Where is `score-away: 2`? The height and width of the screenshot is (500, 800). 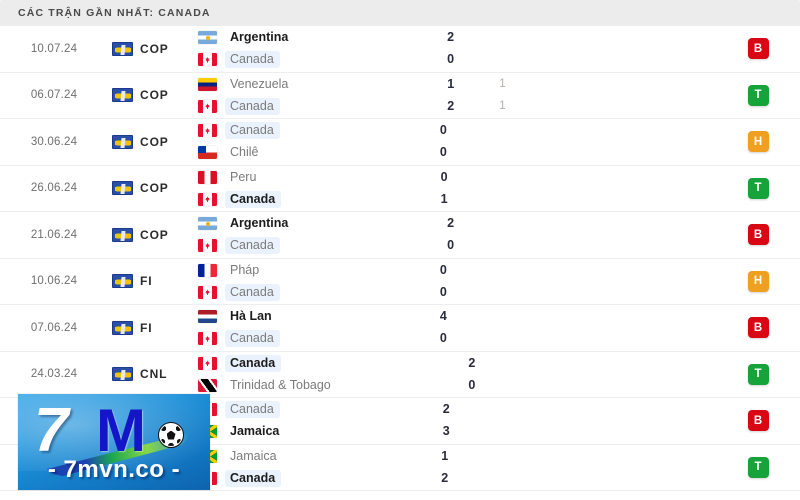
score-away: 2 is located at coordinates (451, 105).